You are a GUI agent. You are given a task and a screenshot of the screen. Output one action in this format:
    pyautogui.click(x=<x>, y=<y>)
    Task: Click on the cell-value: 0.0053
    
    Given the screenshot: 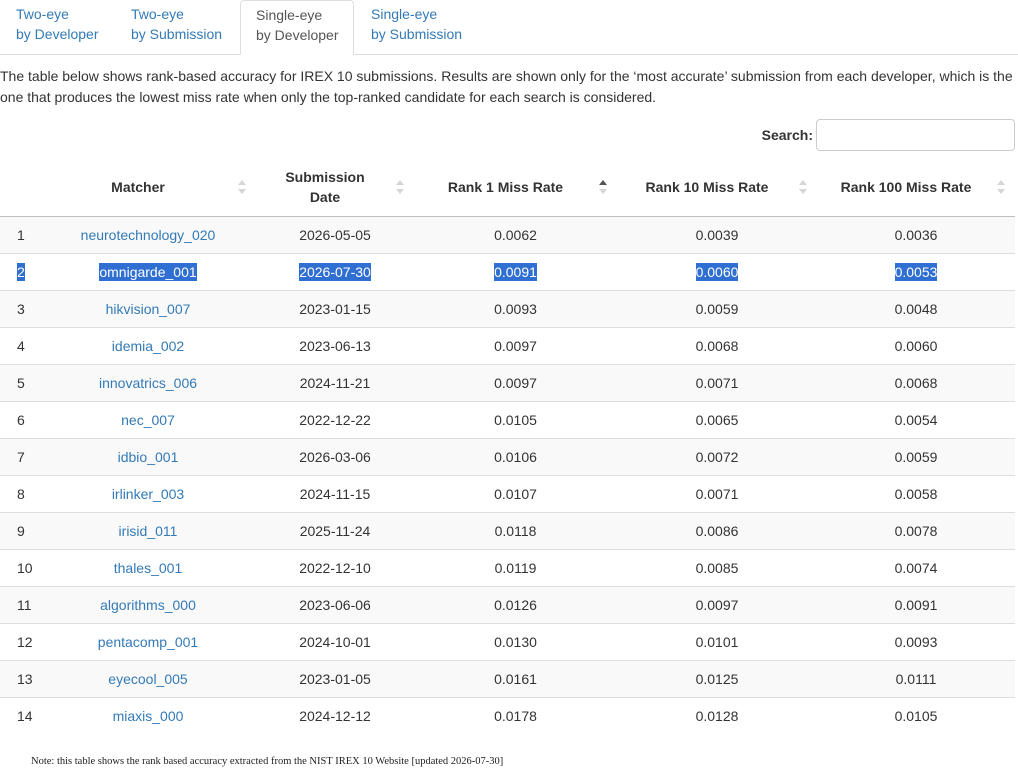 What is the action you would take?
    pyautogui.click(x=916, y=272)
    